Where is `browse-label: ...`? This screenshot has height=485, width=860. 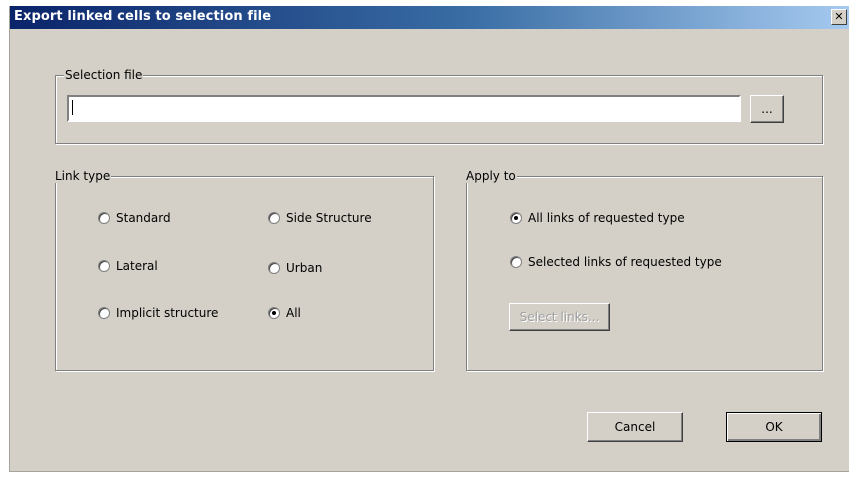 browse-label: ... is located at coordinates (767, 109).